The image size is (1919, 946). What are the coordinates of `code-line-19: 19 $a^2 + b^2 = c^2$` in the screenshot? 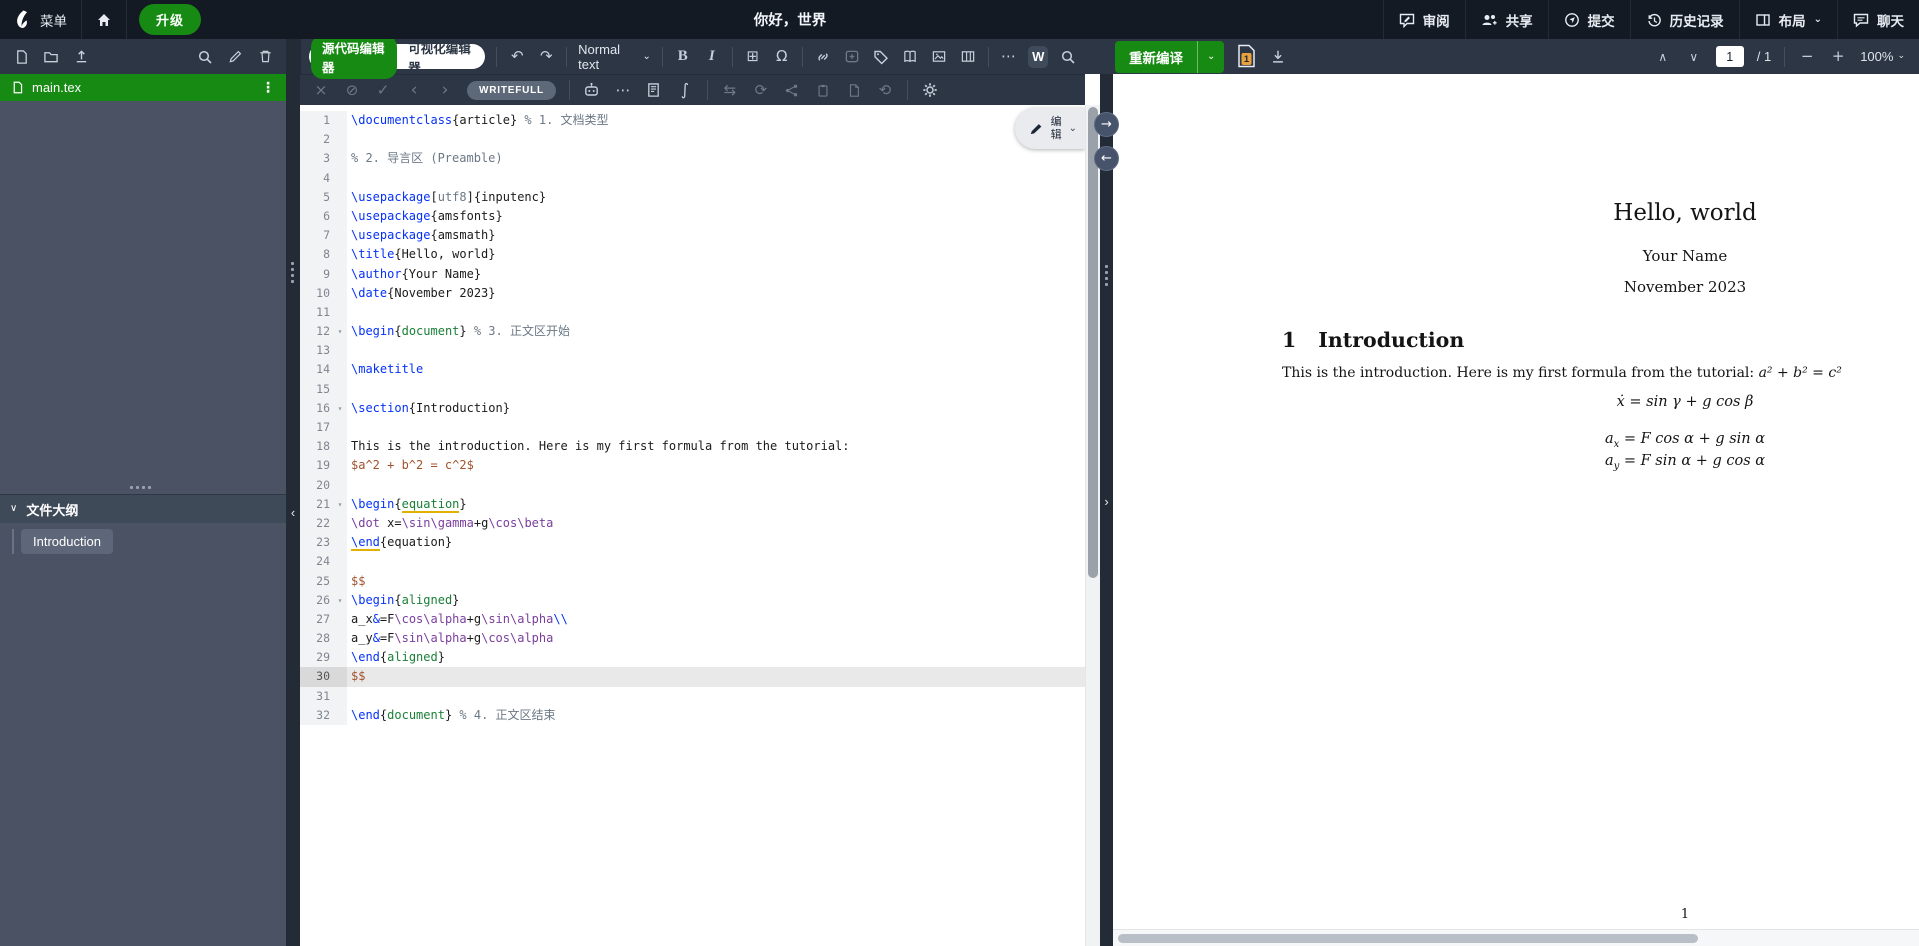 It's located at (692, 466).